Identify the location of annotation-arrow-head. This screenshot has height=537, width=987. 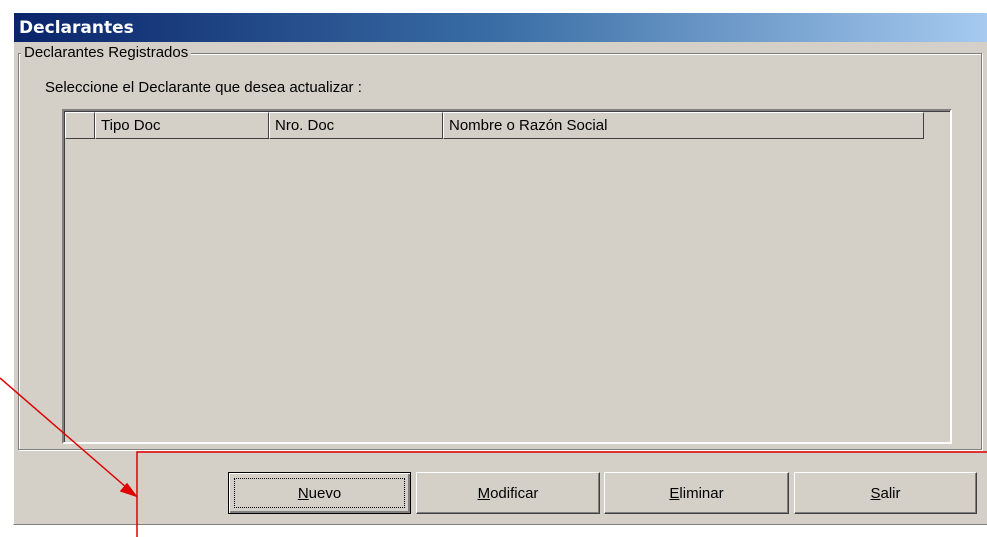
(129, 490).